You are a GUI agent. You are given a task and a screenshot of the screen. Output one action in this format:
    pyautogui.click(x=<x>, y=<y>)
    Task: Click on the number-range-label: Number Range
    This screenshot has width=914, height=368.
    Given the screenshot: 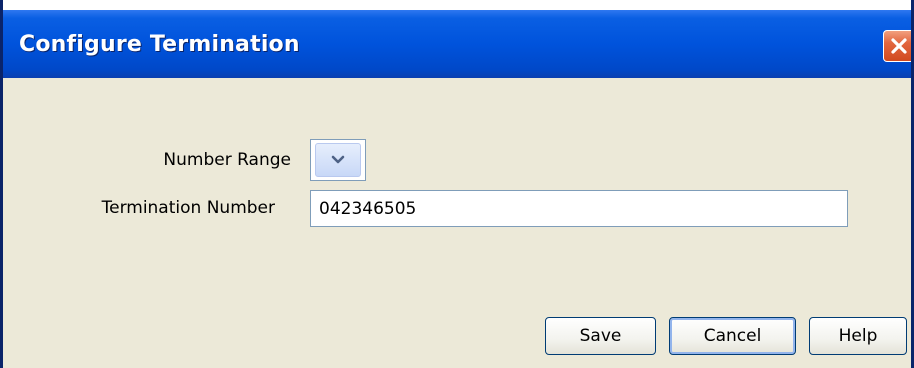 What is the action you would take?
    pyautogui.click(x=227, y=160)
    